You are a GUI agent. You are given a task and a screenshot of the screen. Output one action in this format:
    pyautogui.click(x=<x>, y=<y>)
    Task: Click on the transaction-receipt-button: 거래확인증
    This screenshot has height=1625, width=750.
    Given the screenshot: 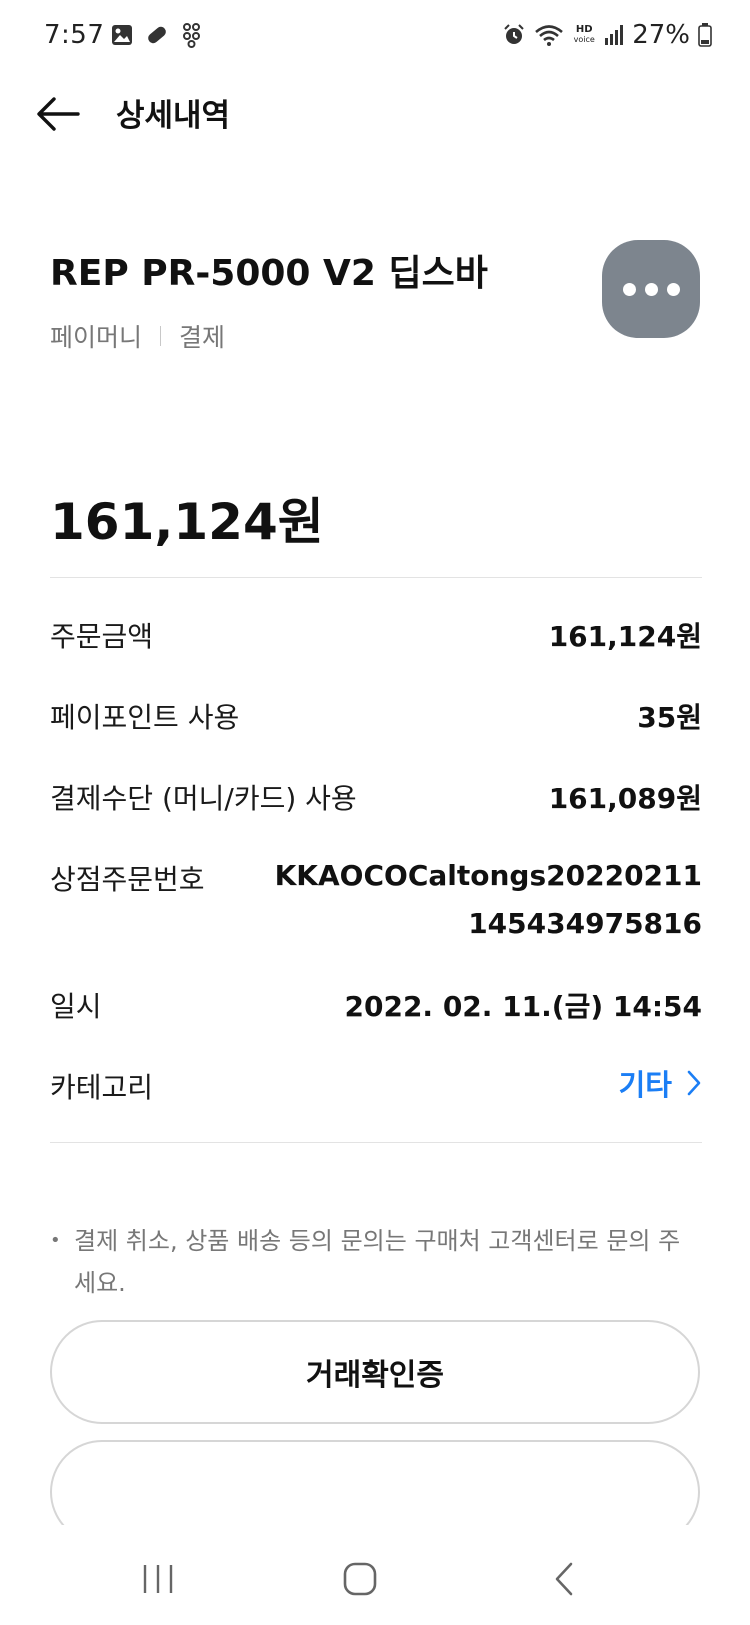 What is the action you would take?
    pyautogui.click(x=375, y=1372)
    